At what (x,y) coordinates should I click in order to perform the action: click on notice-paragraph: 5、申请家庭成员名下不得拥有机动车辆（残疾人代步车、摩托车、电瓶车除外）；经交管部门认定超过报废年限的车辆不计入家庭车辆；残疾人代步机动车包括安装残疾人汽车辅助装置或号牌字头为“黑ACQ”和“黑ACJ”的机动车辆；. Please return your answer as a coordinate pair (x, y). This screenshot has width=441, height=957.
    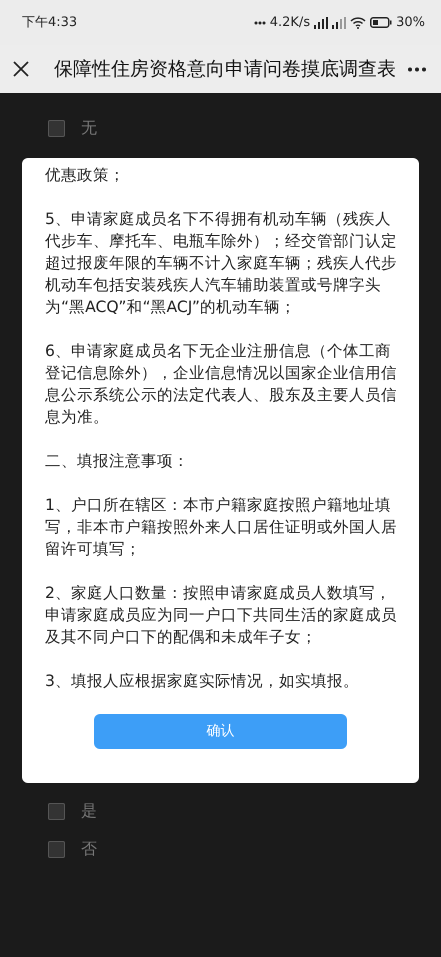
    Looking at the image, I should click on (221, 263).